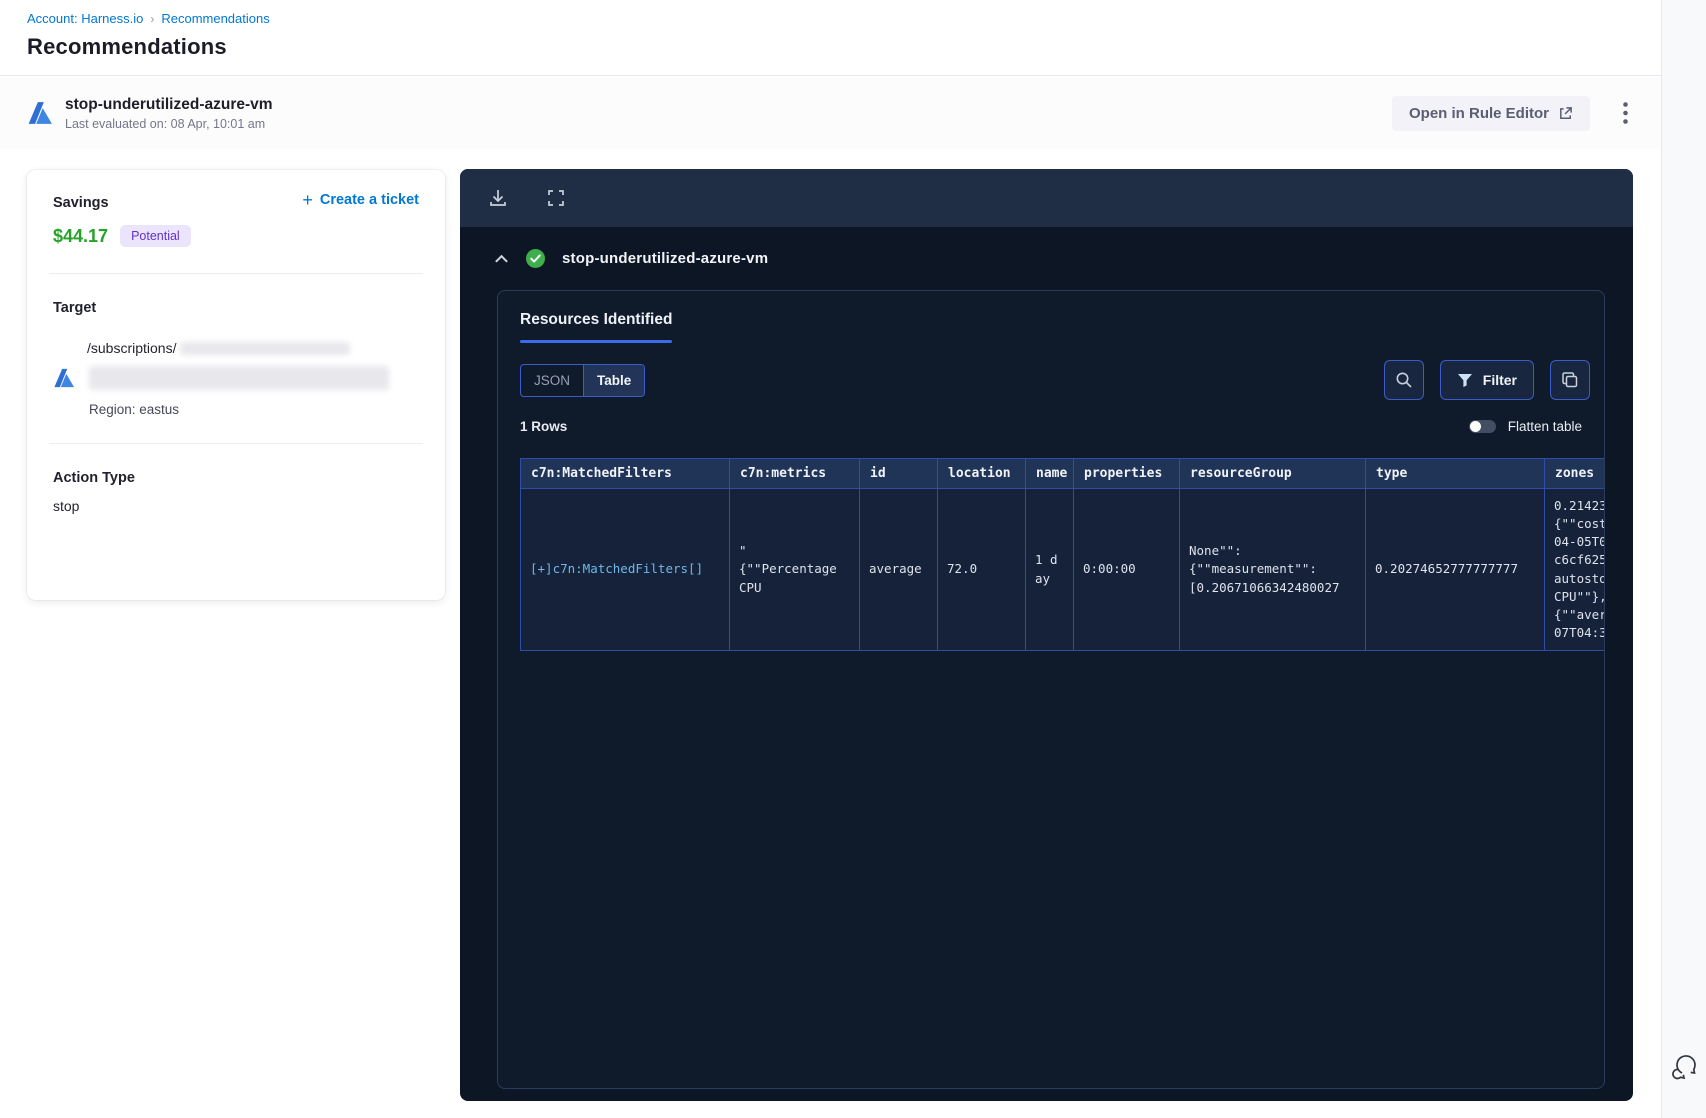 Image resolution: width=1706 pixels, height=1118 pixels. What do you see at coordinates (625, 473) in the screenshot?
I see `col-header-matched-filters: c7n:MatchedFilters` at bounding box center [625, 473].